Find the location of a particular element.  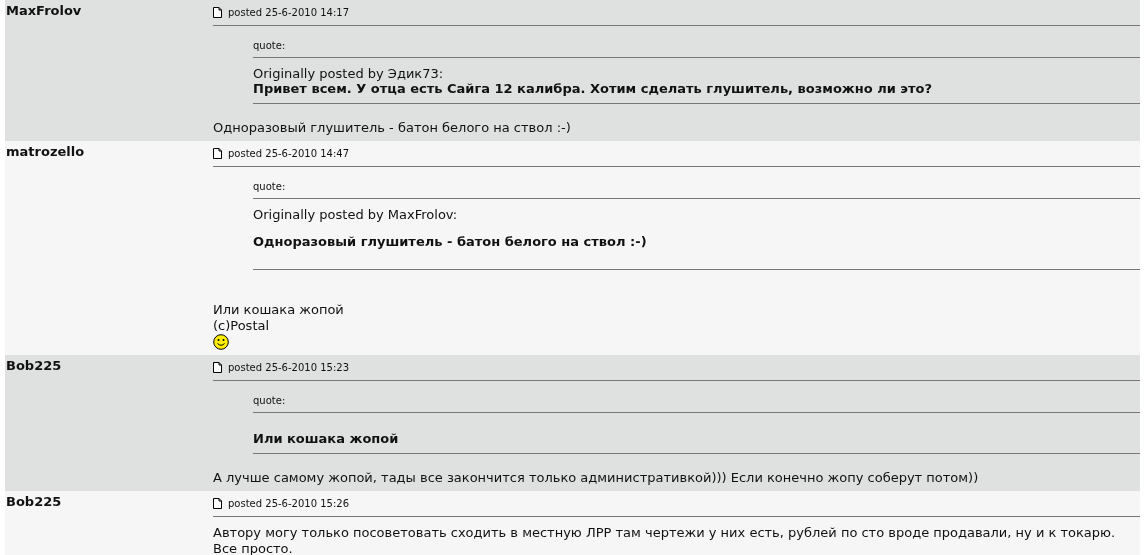

post-date: posted 25-6-2010 15:23 is located at coordinates (289, 367).